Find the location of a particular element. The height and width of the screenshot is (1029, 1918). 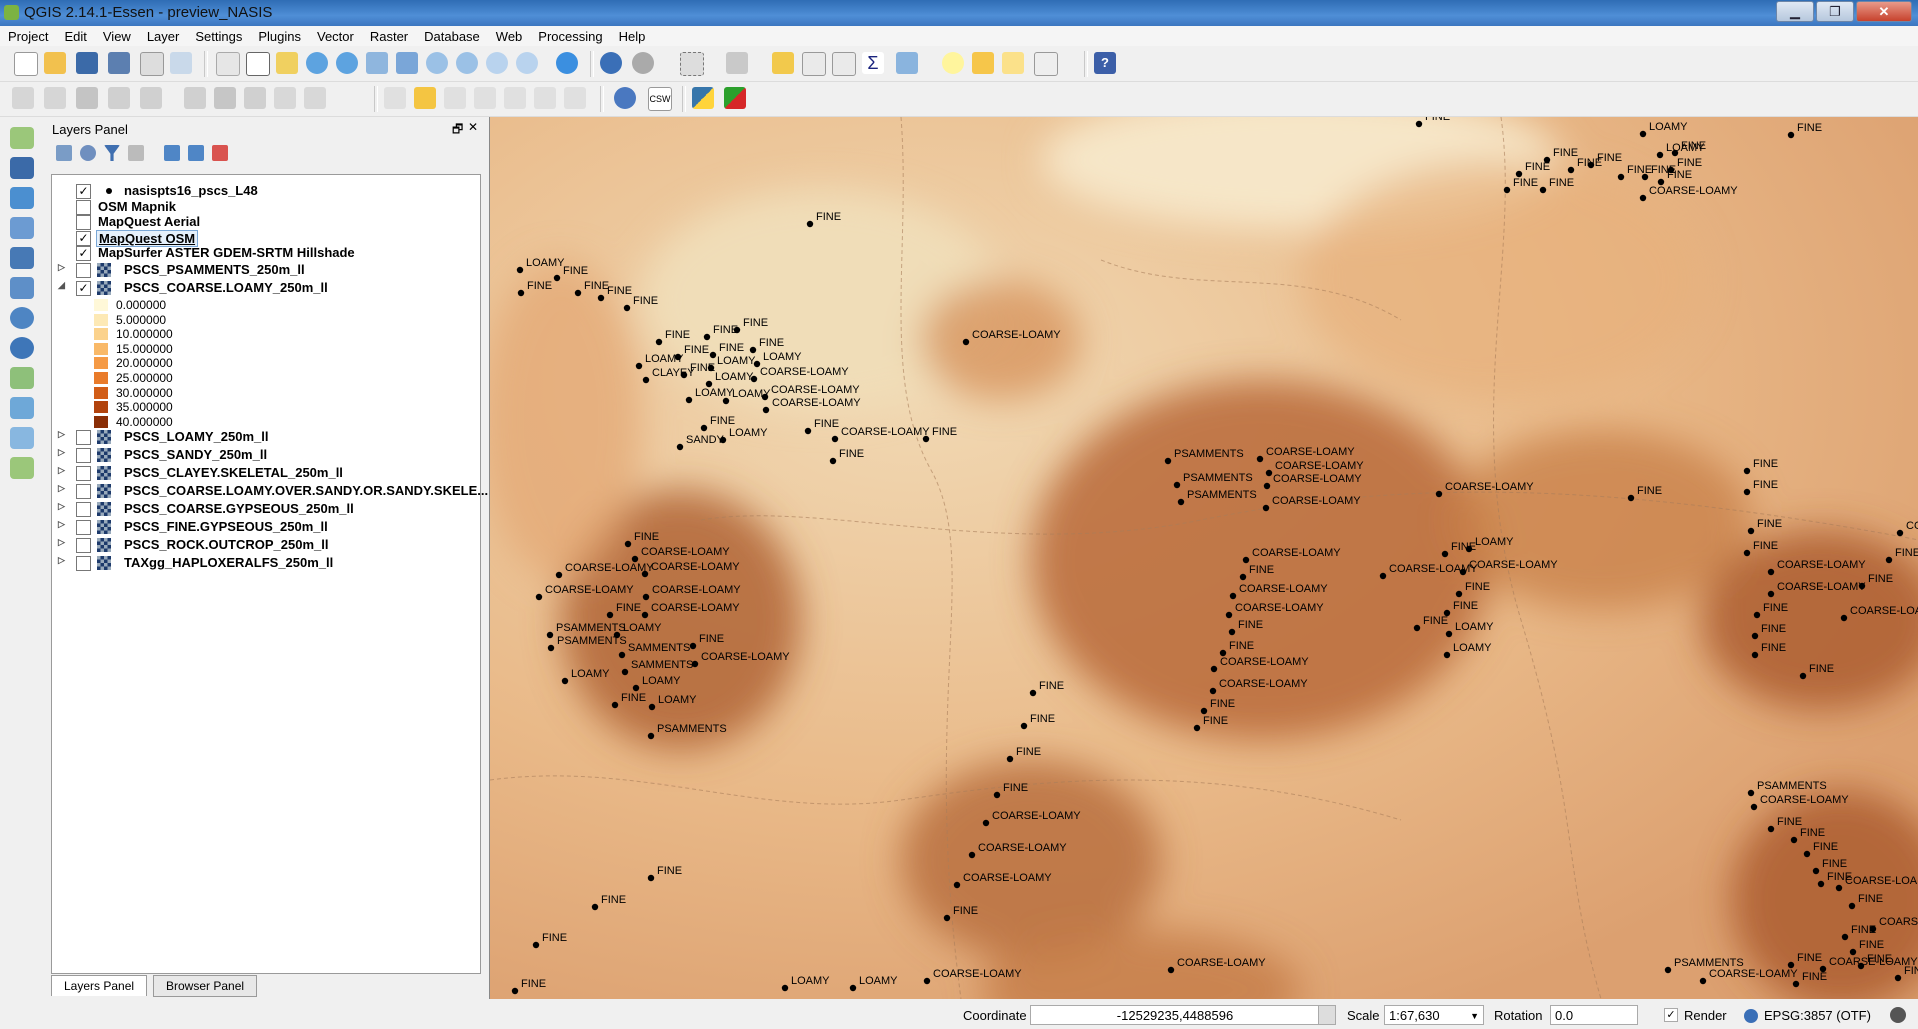

layer-row: ▷ PSCS_COARSE.GYPSEOUS_250m_ll is located at coordinates (265, 509).